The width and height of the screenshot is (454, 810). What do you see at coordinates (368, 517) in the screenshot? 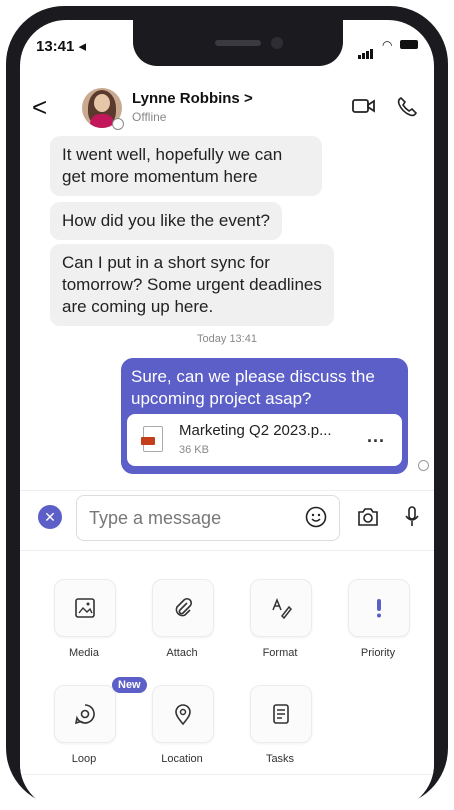
I see `camera-icon` at bounding box center [368, 517].